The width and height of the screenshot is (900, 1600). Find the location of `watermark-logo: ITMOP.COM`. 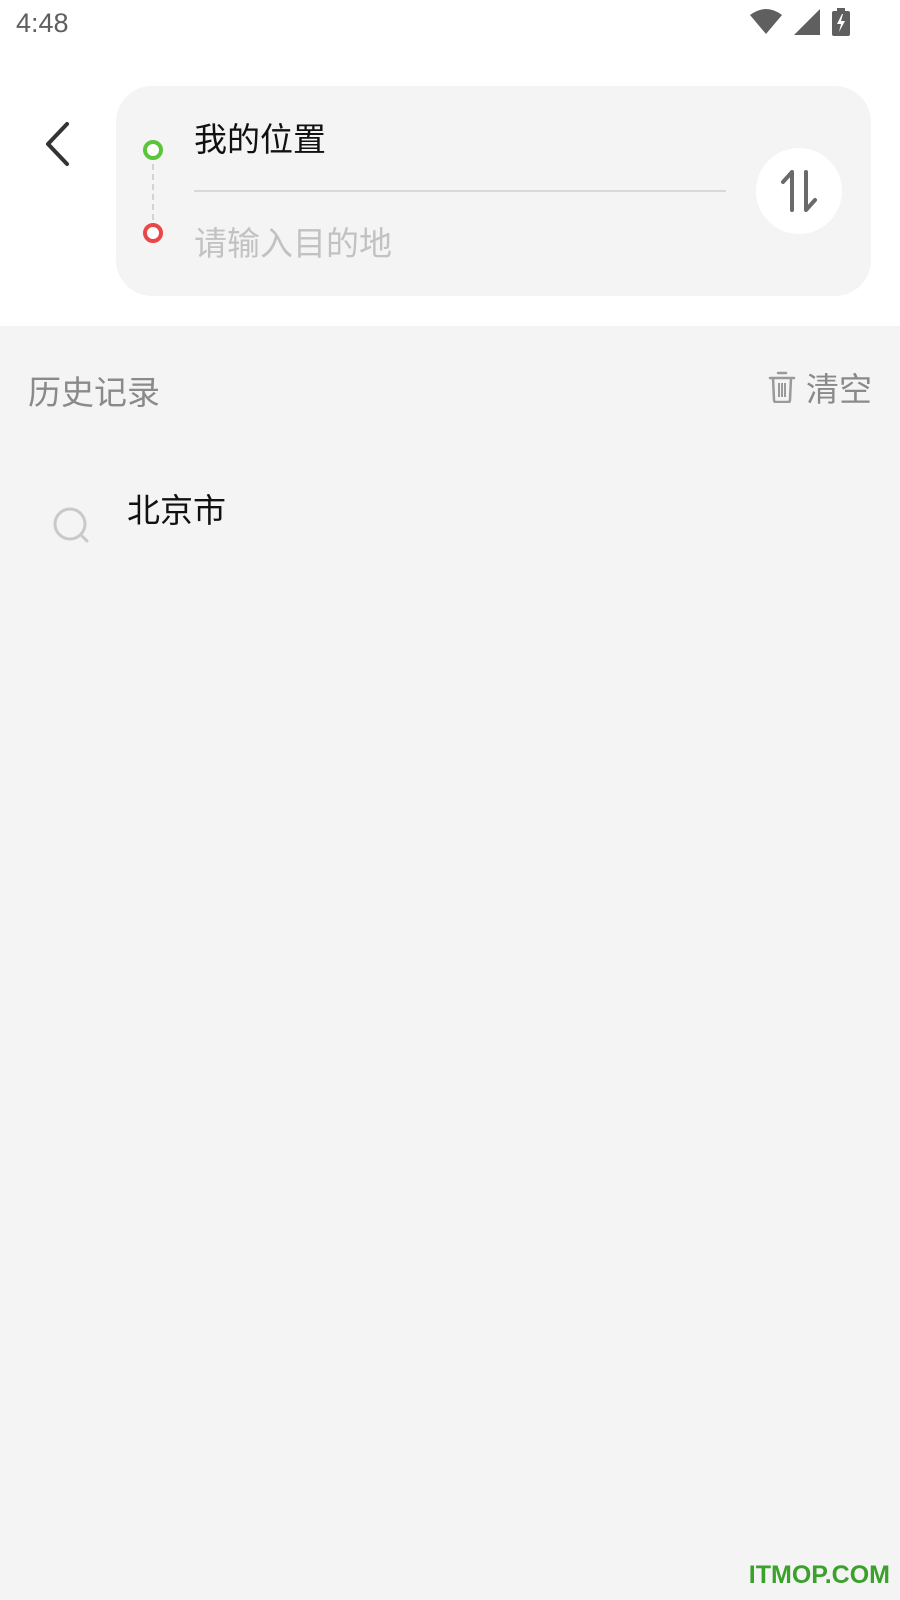

watermark-logo: ITMOP.COM is located at coordinates (819, 1575).